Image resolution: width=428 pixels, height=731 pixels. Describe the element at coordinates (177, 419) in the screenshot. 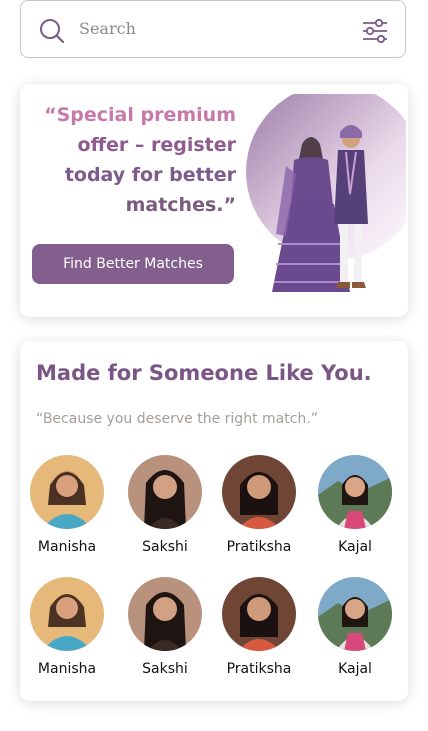

I see `section-tagline: “Because you deserve the right match.”` at that location.